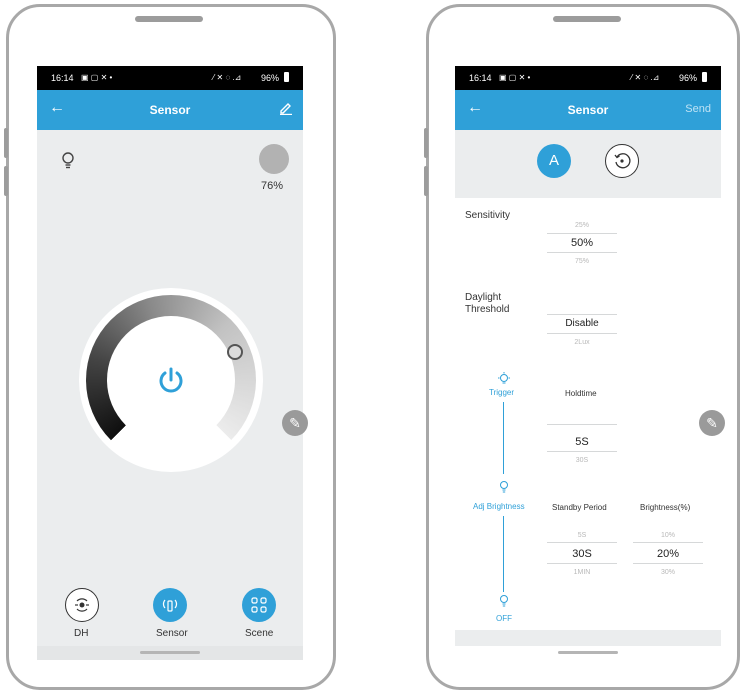 The image size is (744, 692). What do you see at coordinates (582, 342) in the screenshot?
I see `daylight-option-below: 2Lux` at bounding box center [582, 342].